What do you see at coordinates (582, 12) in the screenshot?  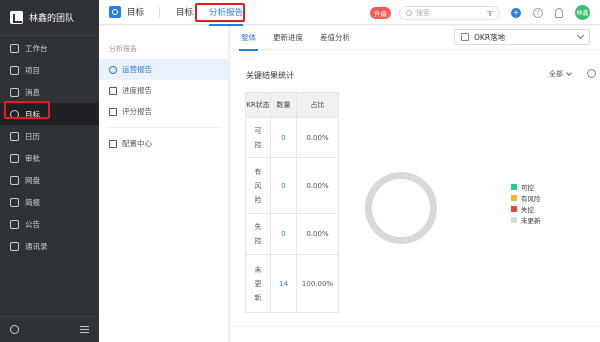 I see `avatar: 林鑫` at bounding box center [582, 12].